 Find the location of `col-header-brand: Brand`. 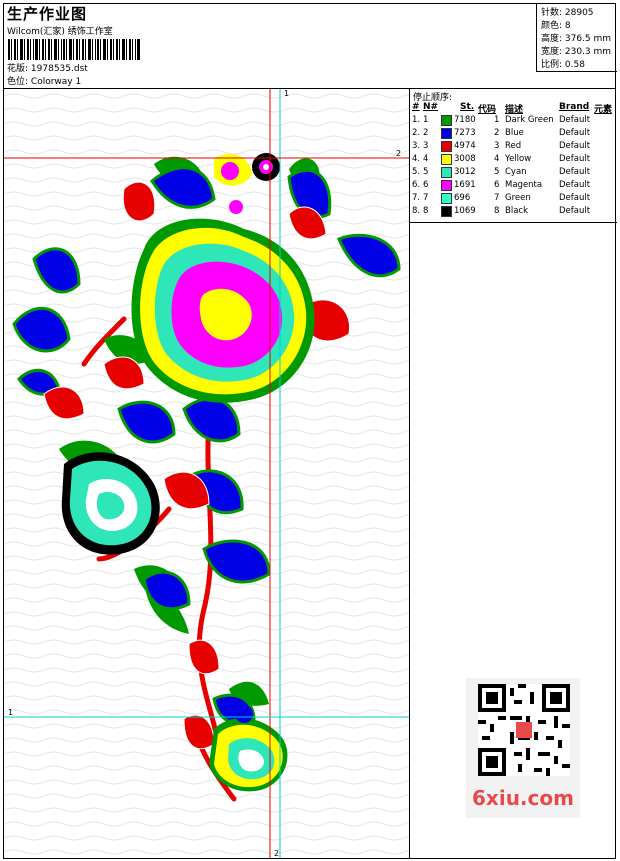

col-header-brand: Brand is located at coordinates (574, 107).